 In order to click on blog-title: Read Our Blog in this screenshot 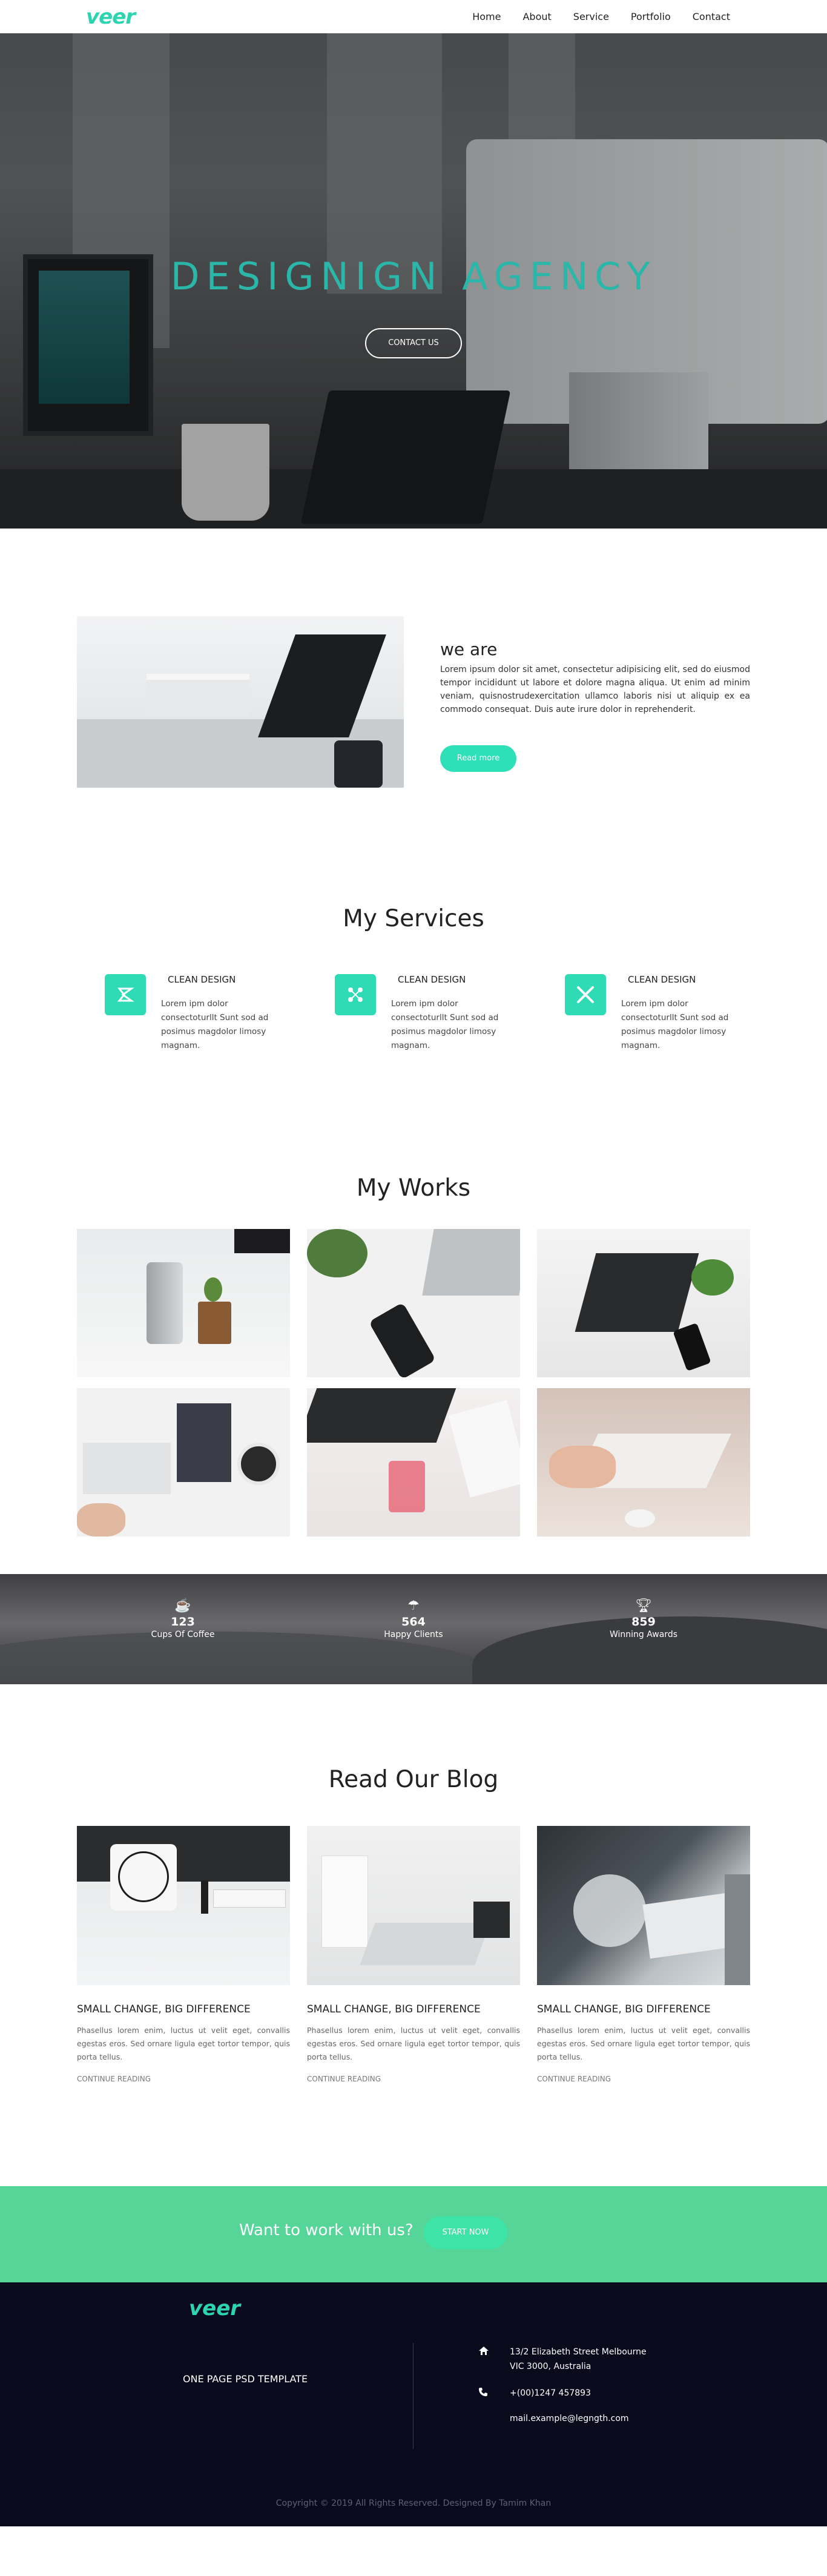, I will do `click(413, 1779)`.